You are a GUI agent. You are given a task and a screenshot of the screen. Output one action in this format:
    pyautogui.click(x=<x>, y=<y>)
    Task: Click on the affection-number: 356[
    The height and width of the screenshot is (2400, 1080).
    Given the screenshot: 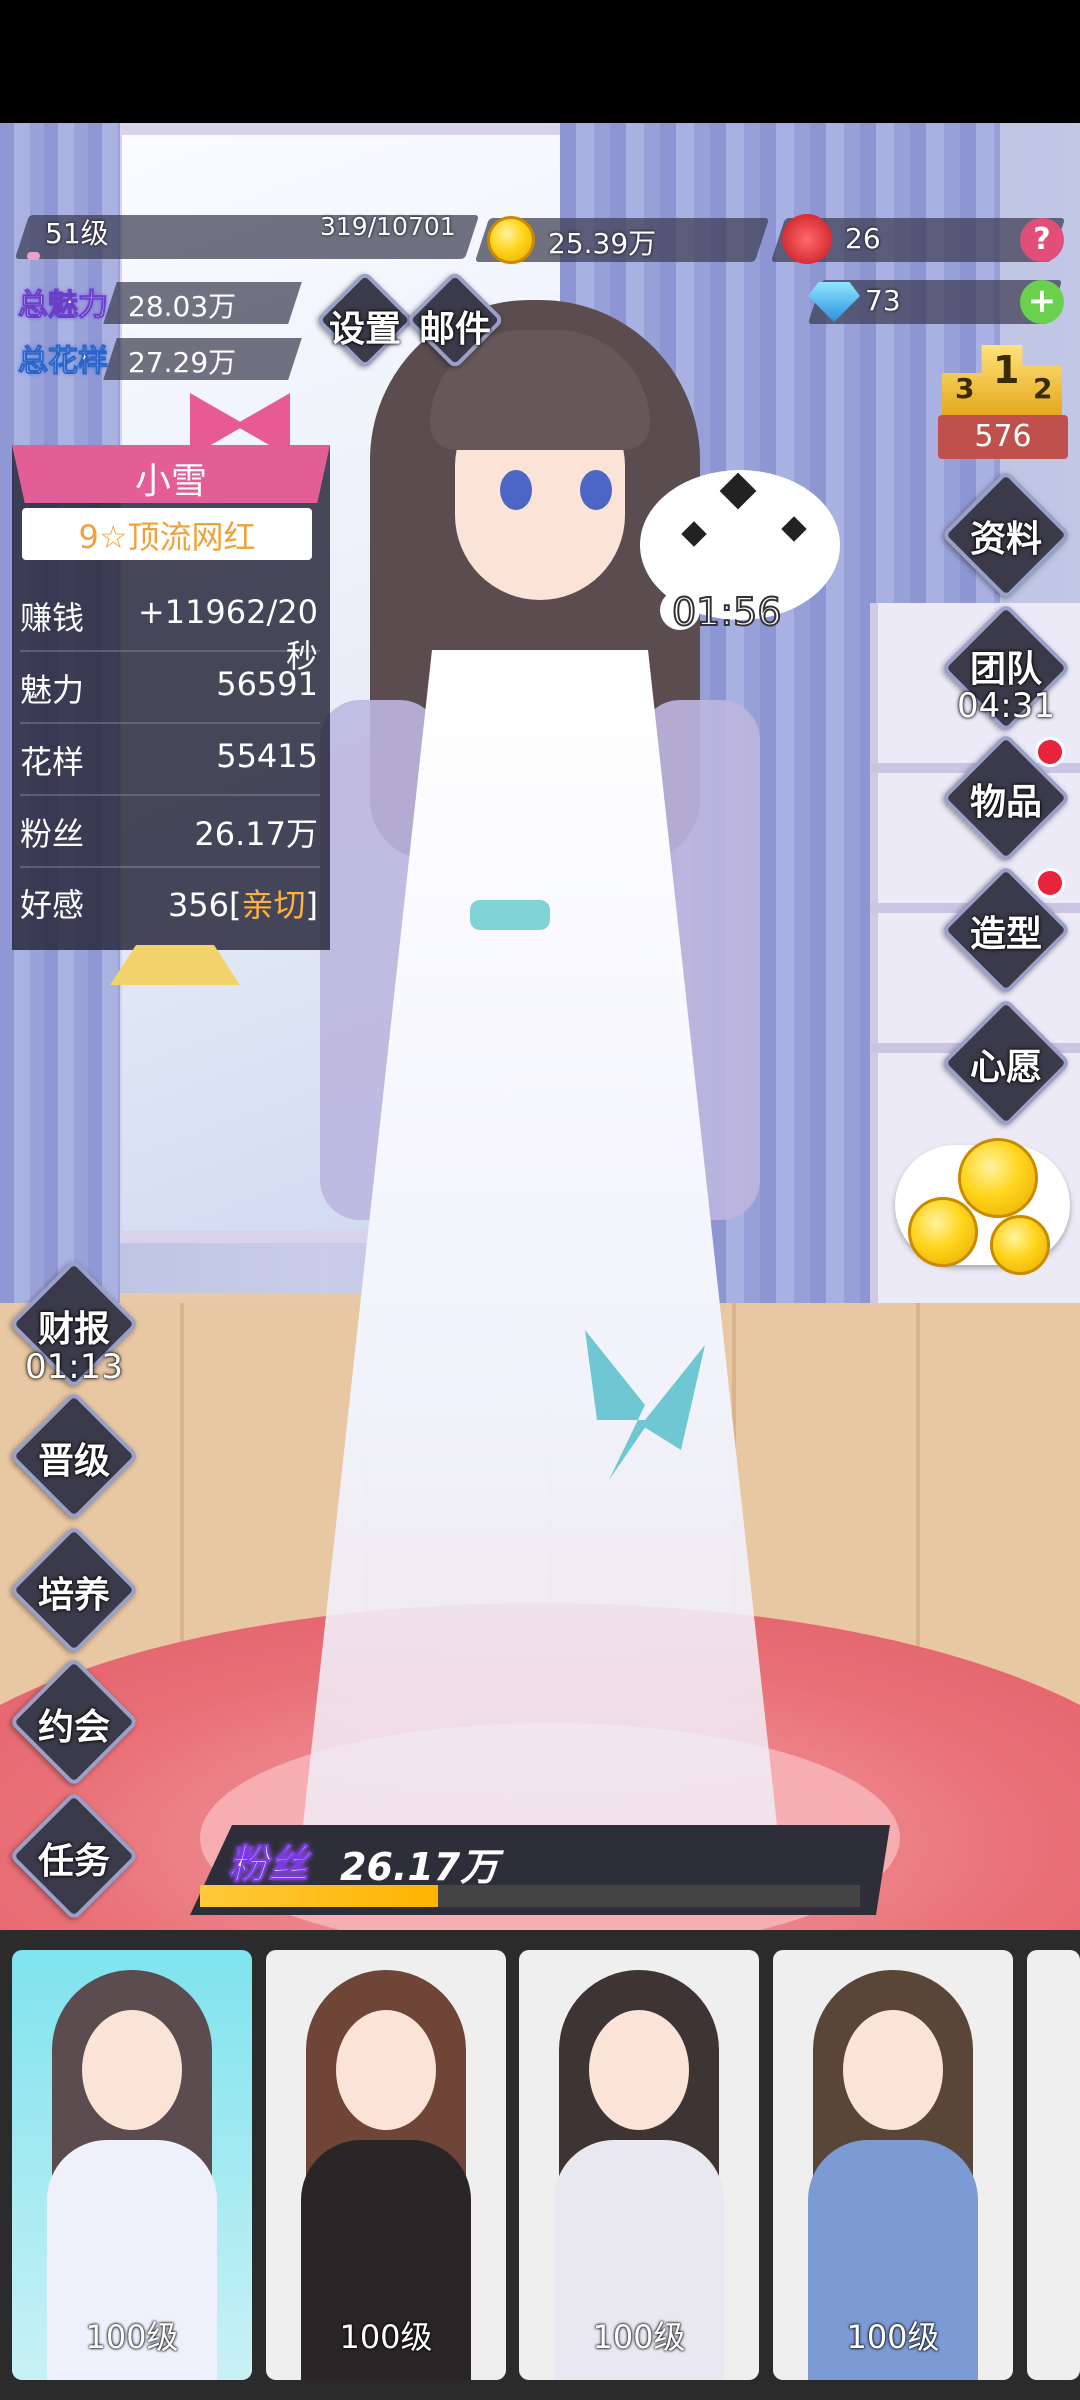 What is the action you would take?
    pyautogui.click(x=204, y=905)
    